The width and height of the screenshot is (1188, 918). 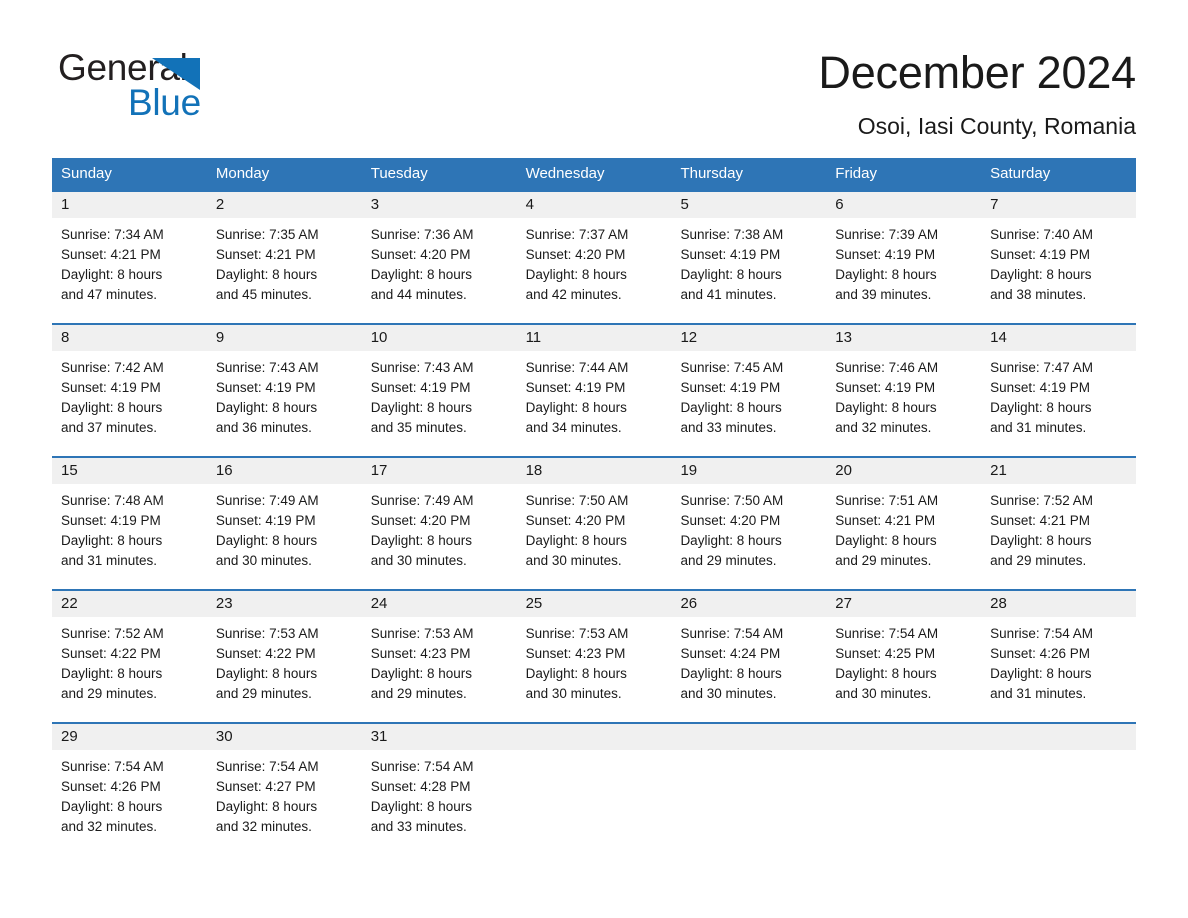 What do you see at coordinates (418, 560) in the screenshot?
I see `daylight-text-line2: and 30 minutes.` at bounding box center [418, 560].